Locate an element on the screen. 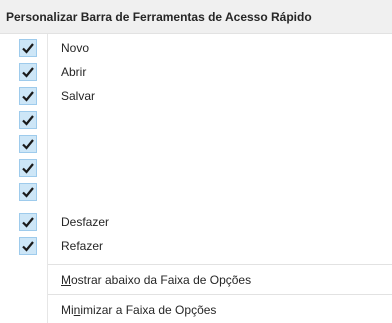 This screenshot has height=323, width=392. menu-item-label: Minimizar a Faixa de Opções is located at coordinates (139, 310).